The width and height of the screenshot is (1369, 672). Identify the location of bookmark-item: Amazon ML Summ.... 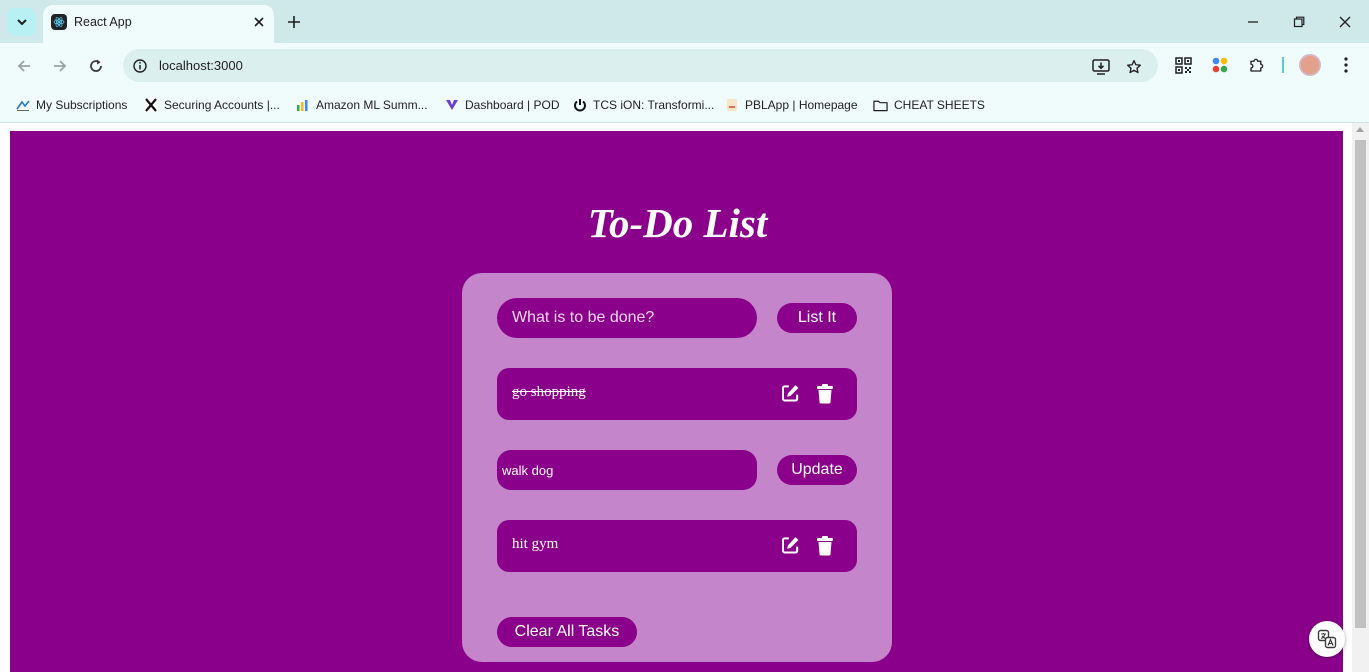
(361, 105).